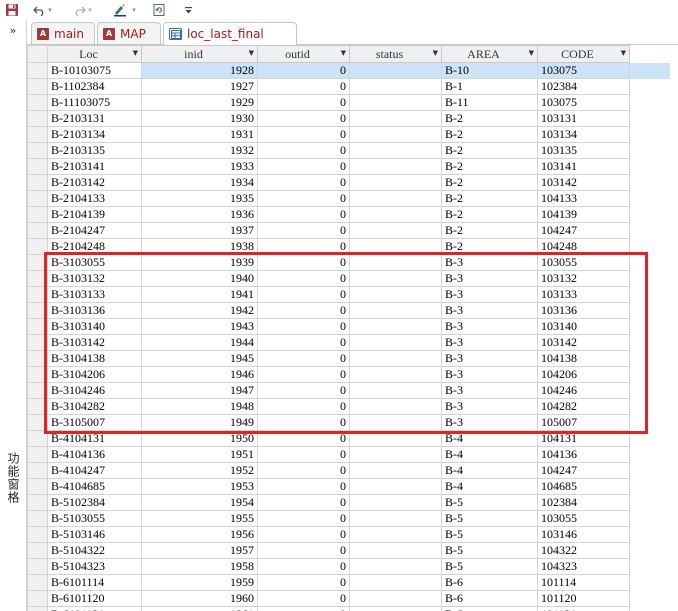  I want to click on table-row: B-3103140 1943 0 B-3 103140, so click(348, 326).